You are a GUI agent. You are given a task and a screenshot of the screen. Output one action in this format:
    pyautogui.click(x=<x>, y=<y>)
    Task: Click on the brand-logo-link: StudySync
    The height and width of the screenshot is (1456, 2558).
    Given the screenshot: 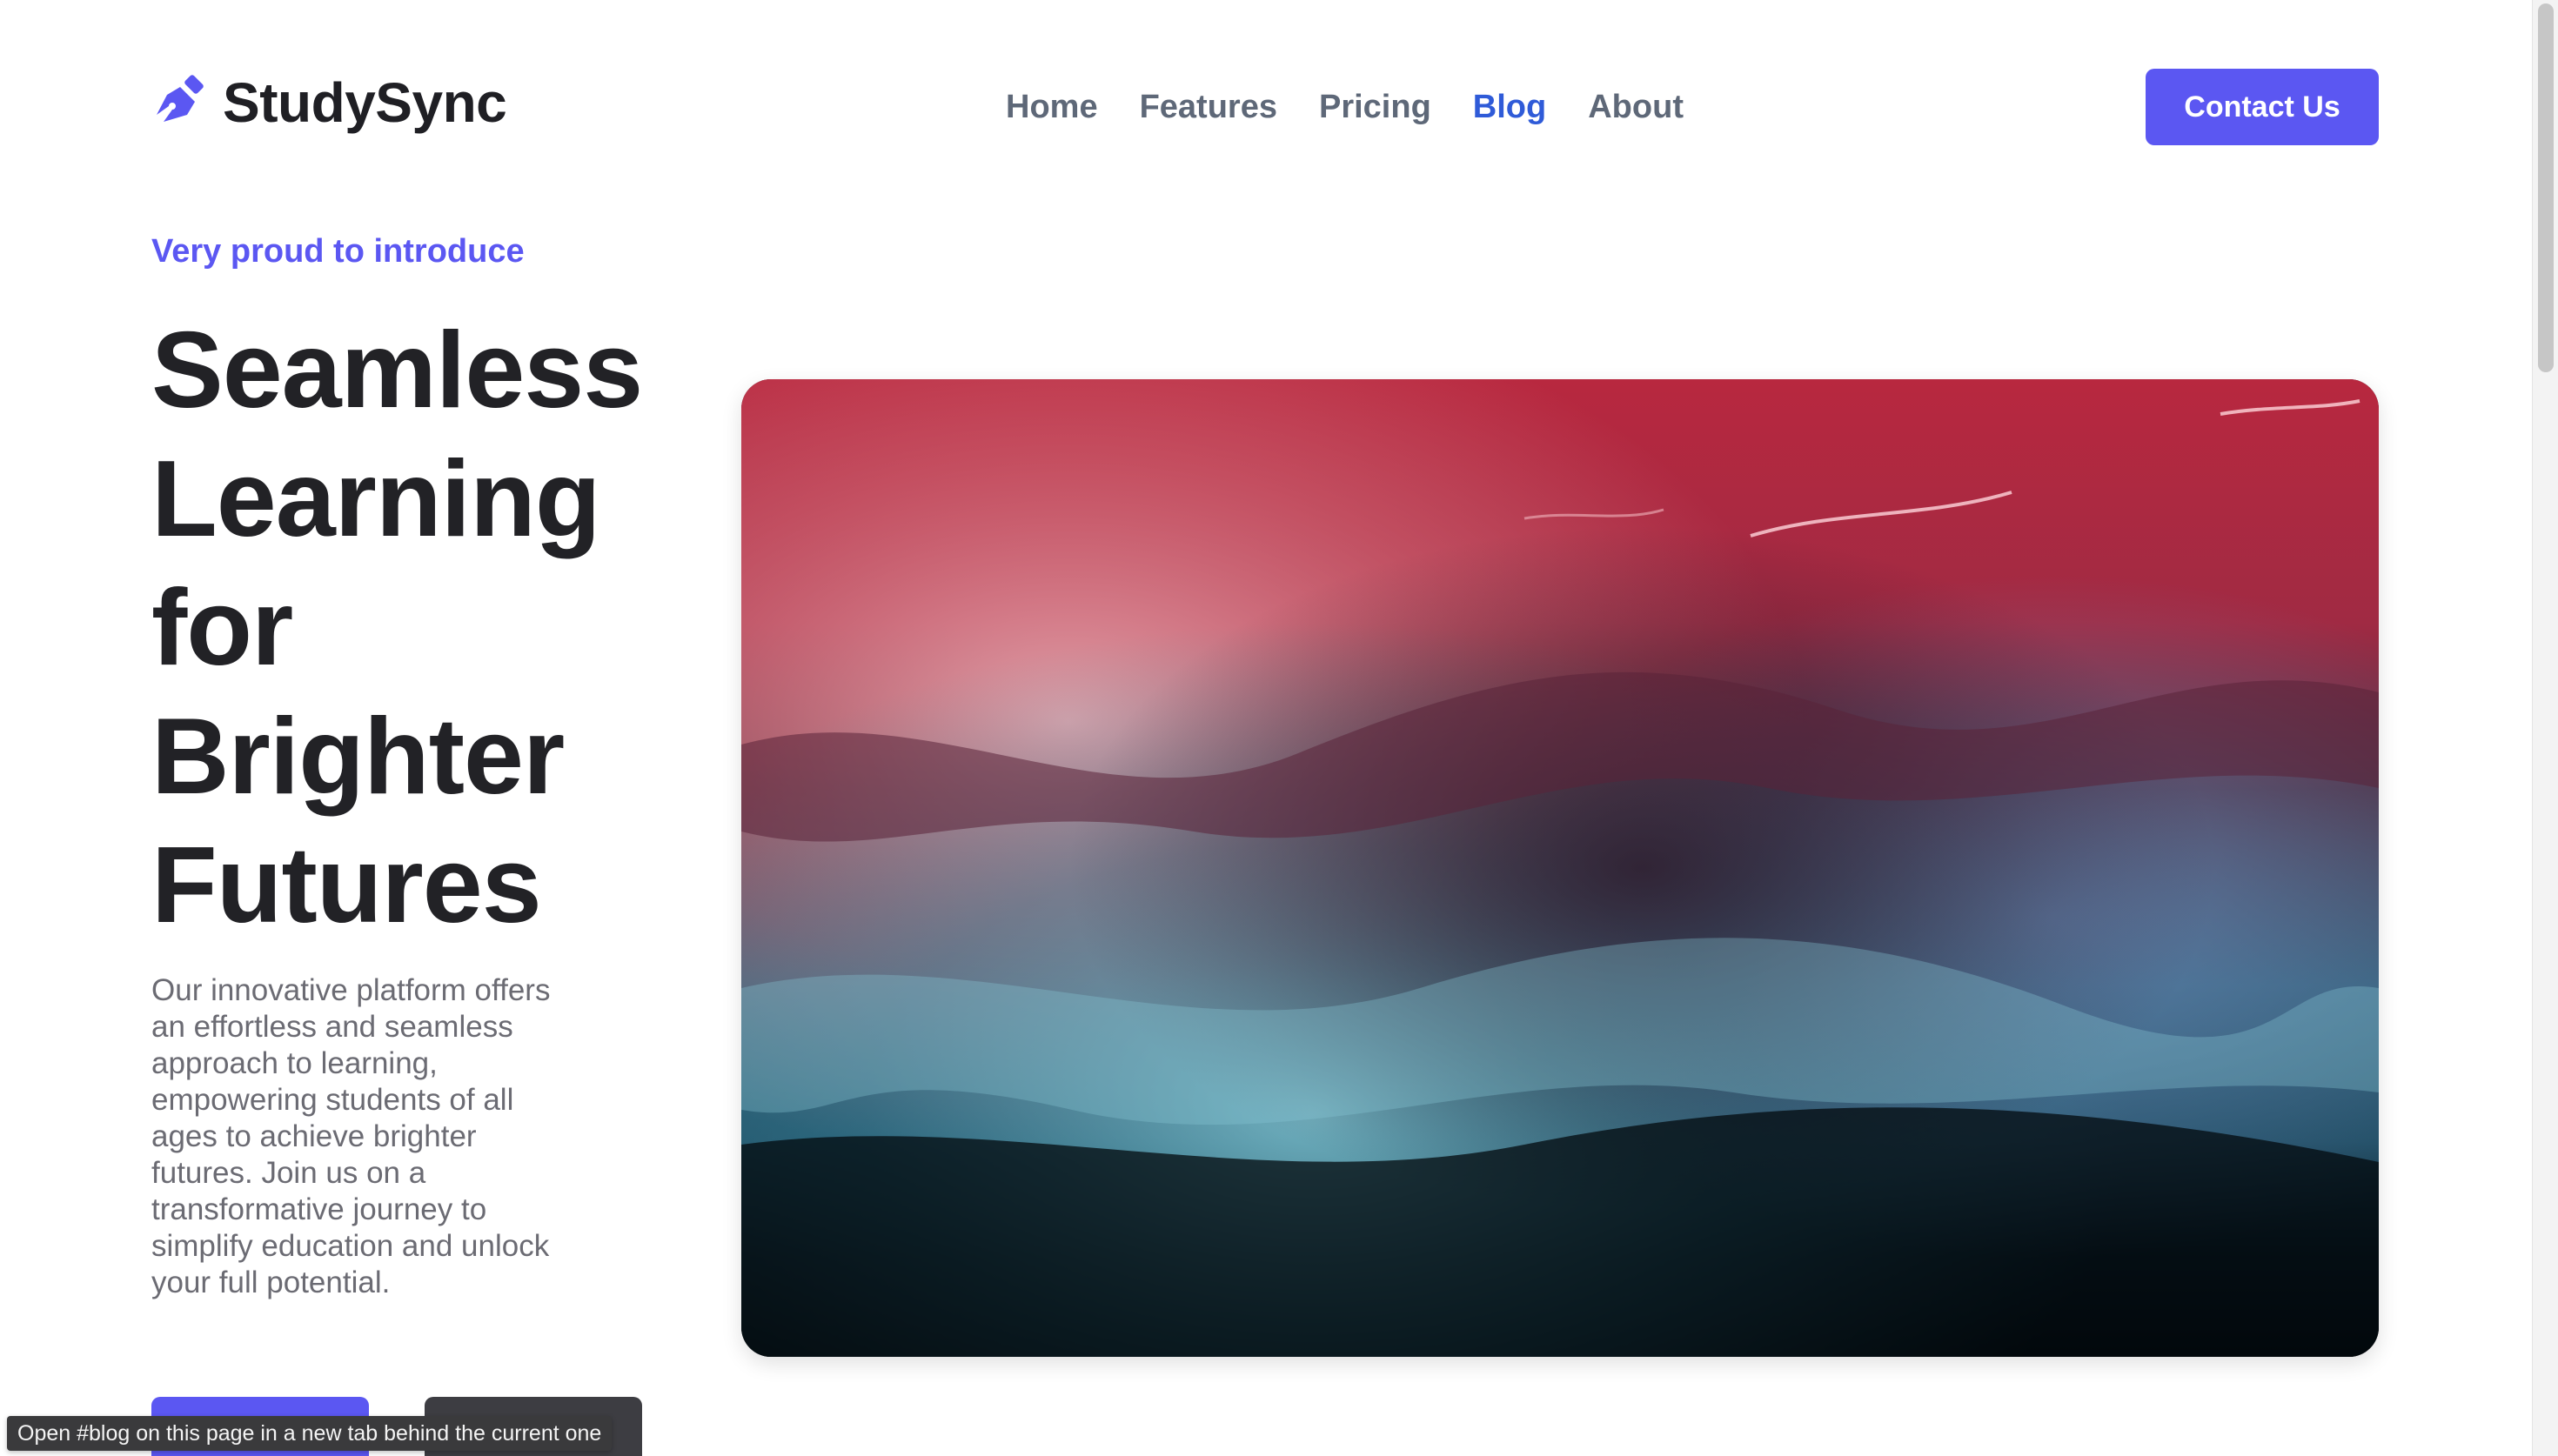 What is the action you would take?
    pyautogui.click(x=329, y=102)
    